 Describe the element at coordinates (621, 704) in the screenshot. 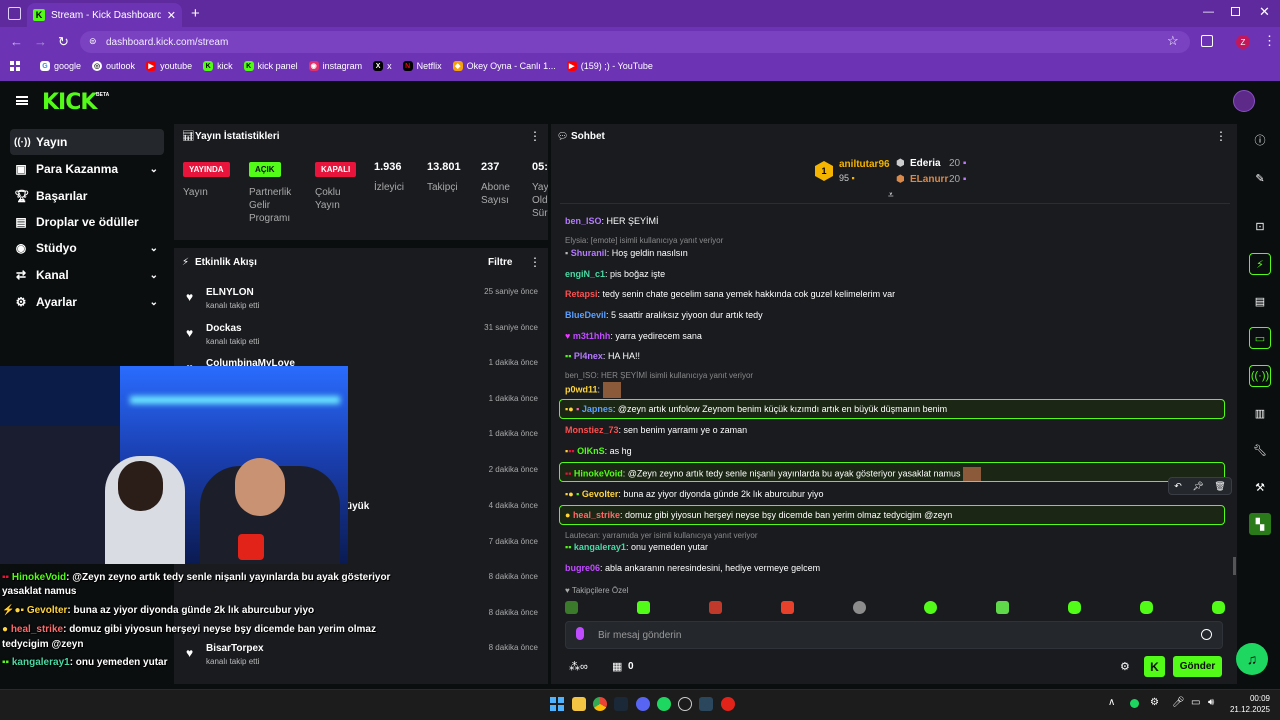

I see `steam-icon` at that location.